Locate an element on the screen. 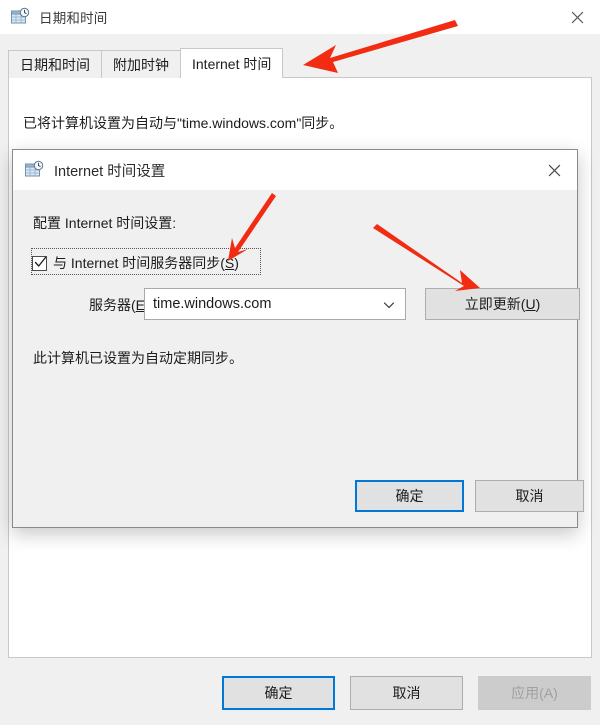 This screenshot has width=600, height=725. inner-dialog-title: Internet 时间设置 is located at coordinates (110, 171).